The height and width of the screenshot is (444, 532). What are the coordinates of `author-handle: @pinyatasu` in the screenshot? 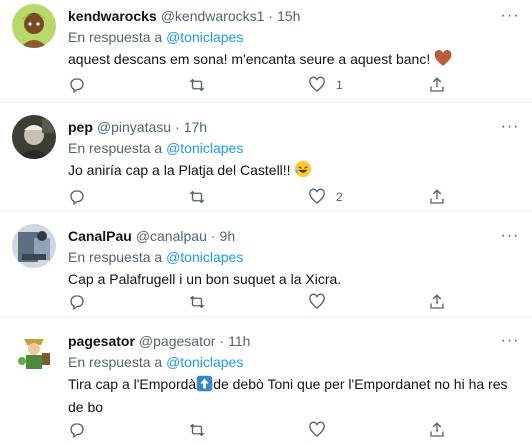 It's located at (134, 127).